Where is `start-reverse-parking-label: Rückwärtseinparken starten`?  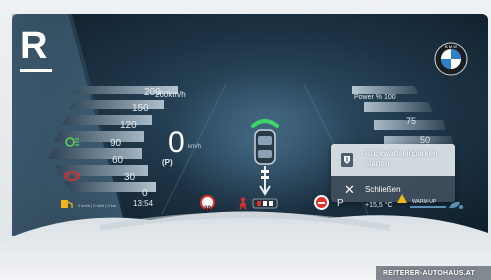 start-reverse-parking-label: Rückwärtseinparken starten is located at coordinates (401, 158).